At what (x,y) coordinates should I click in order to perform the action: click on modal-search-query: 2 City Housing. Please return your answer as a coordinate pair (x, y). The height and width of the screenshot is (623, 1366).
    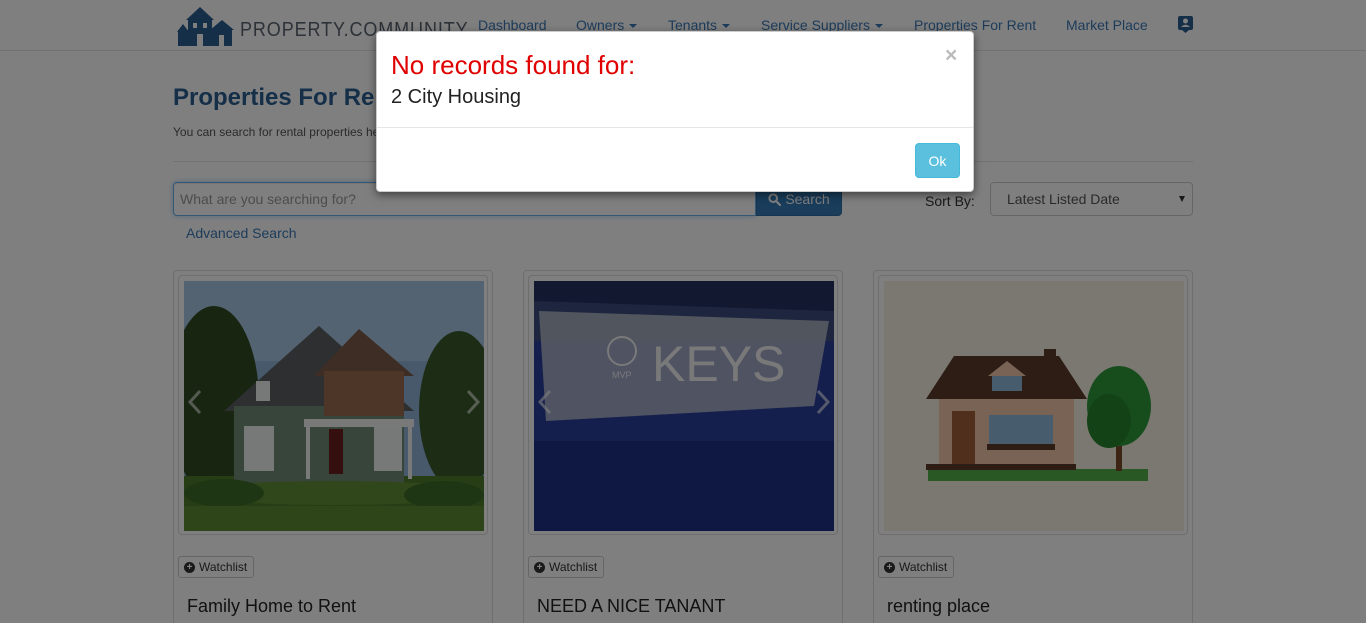
    Looking at the image, I should click on (456, 97).